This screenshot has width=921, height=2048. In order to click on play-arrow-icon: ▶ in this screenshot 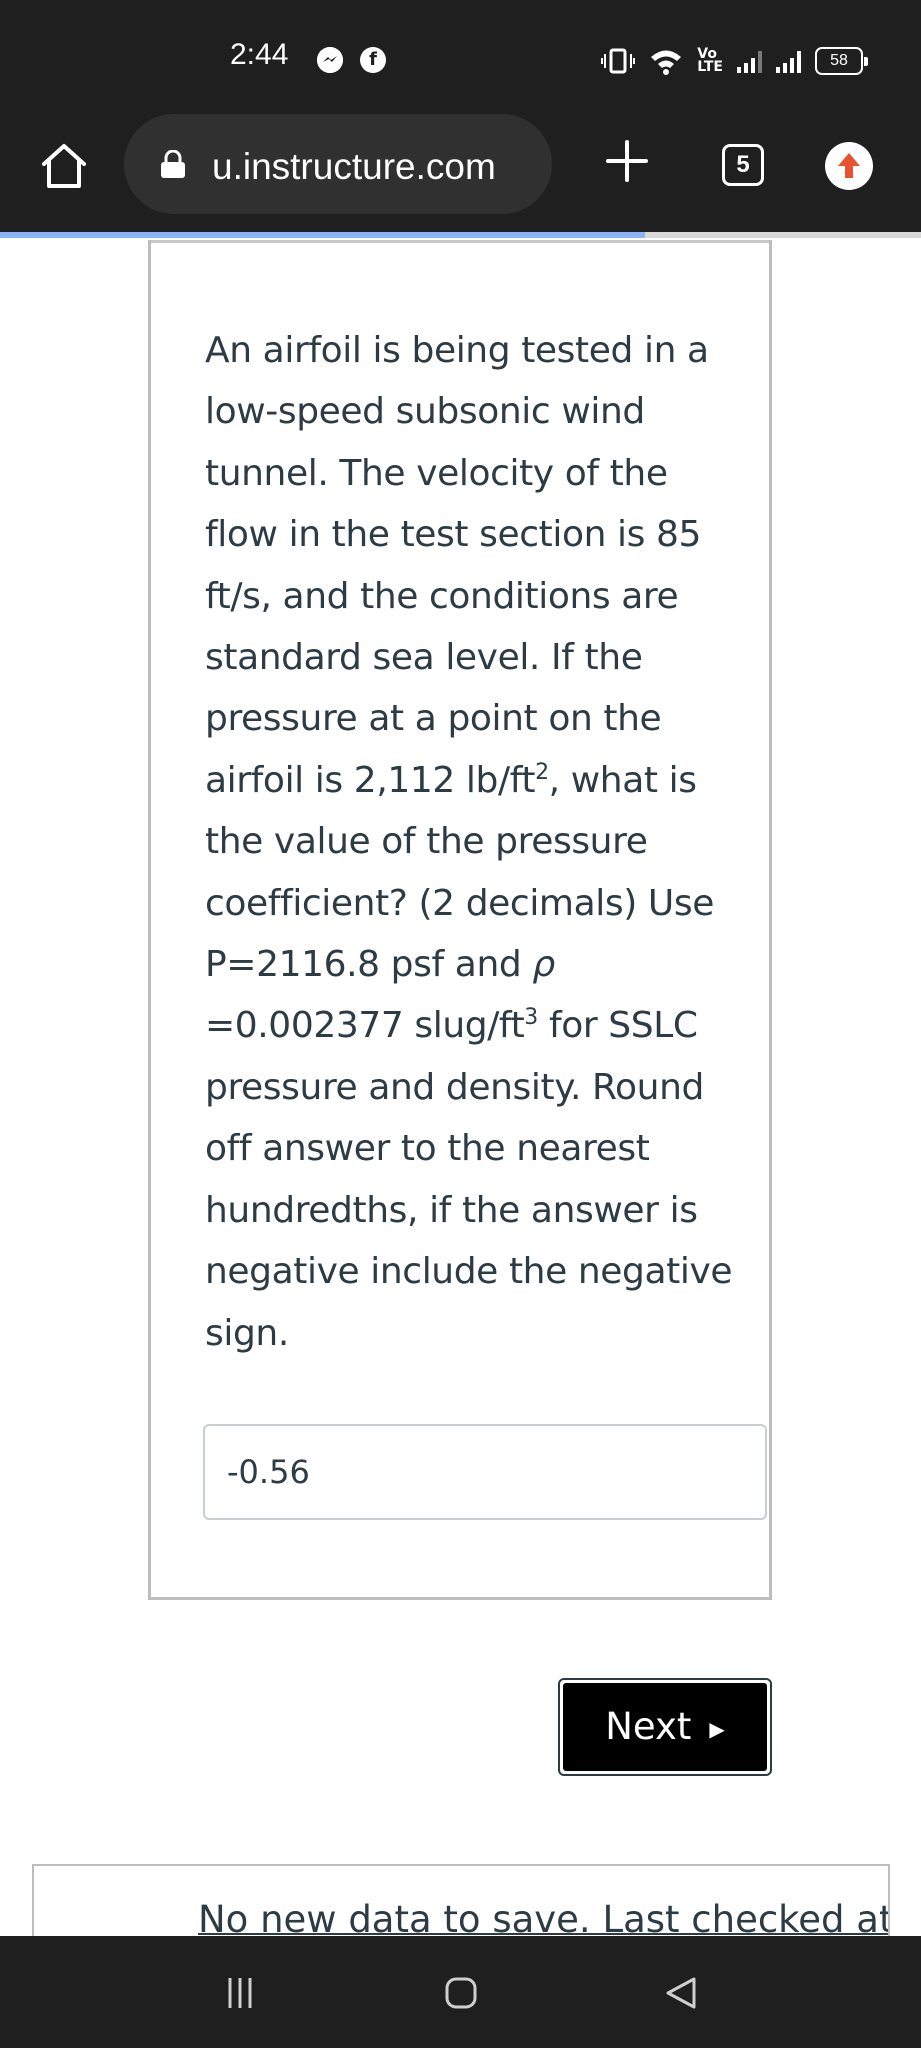, I will do `click(717, 1728)`.